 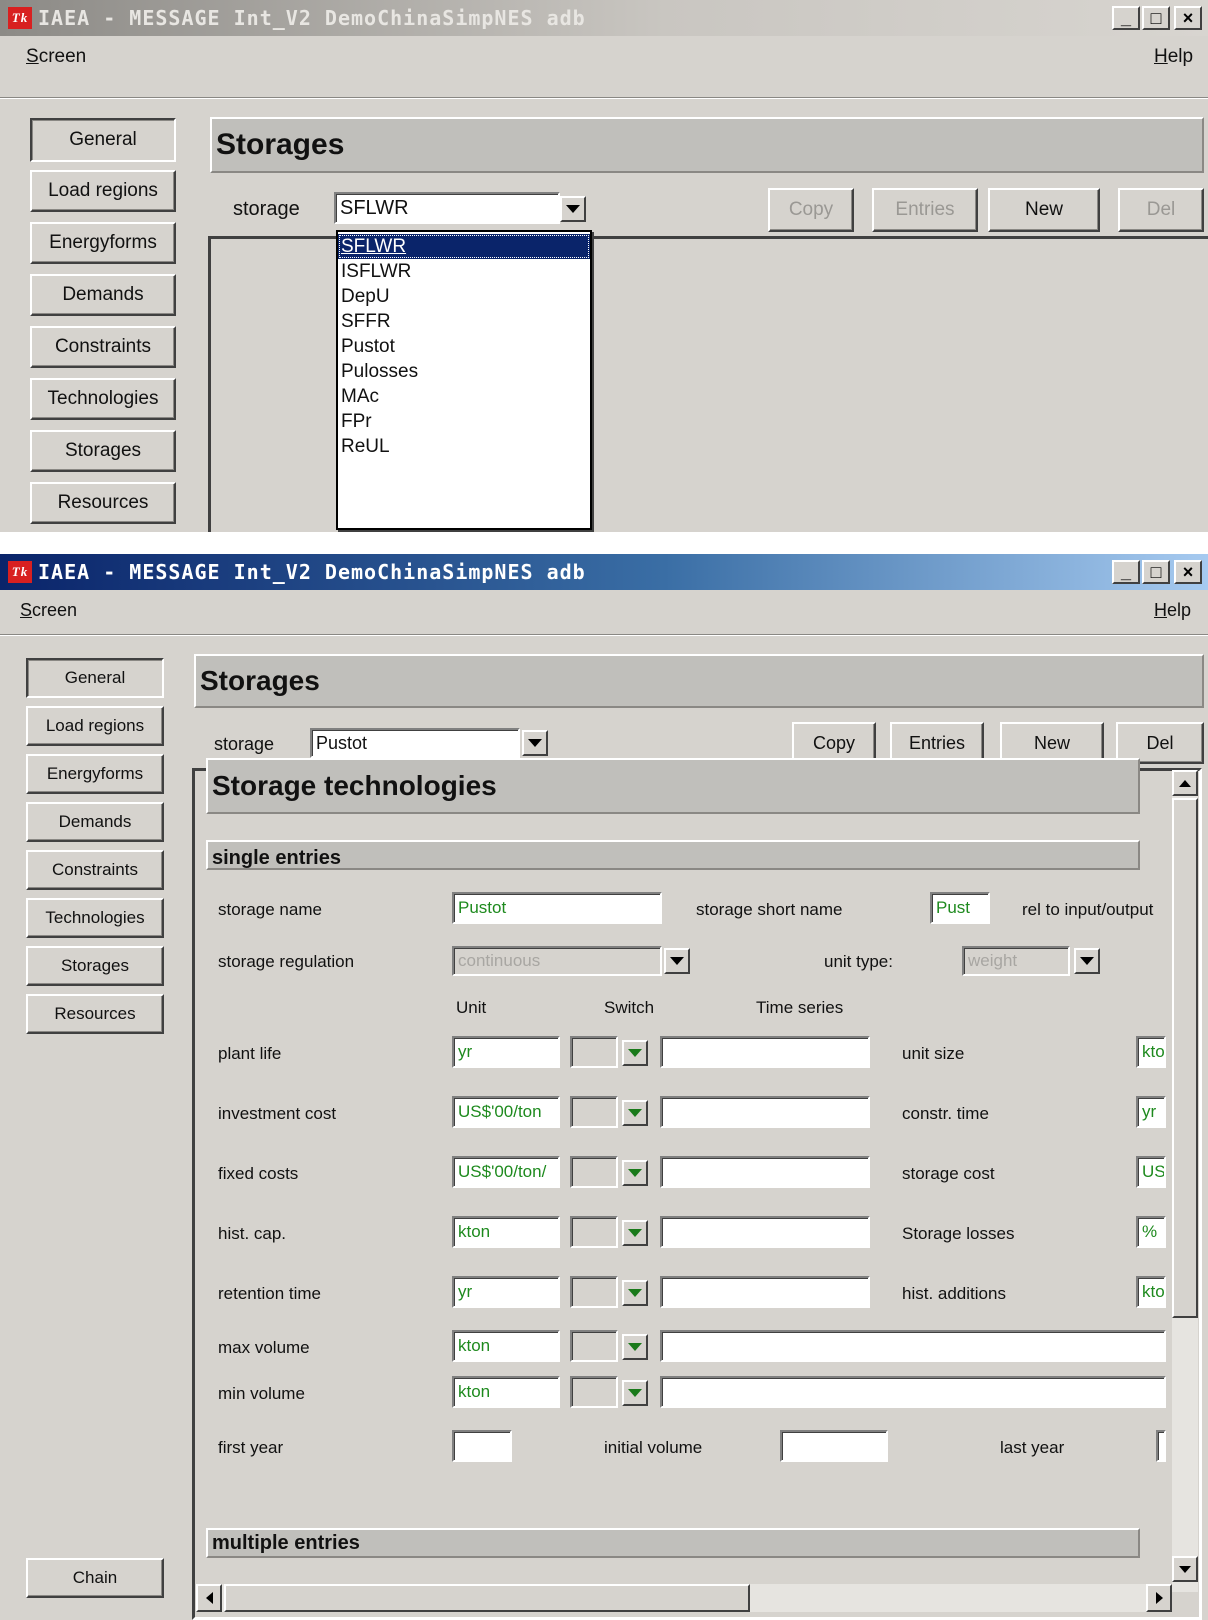 What do you see at coordinates (1185, 1569) in the screenshot?
I see `scroll-down-button` at bounding box center [1185, 1569].